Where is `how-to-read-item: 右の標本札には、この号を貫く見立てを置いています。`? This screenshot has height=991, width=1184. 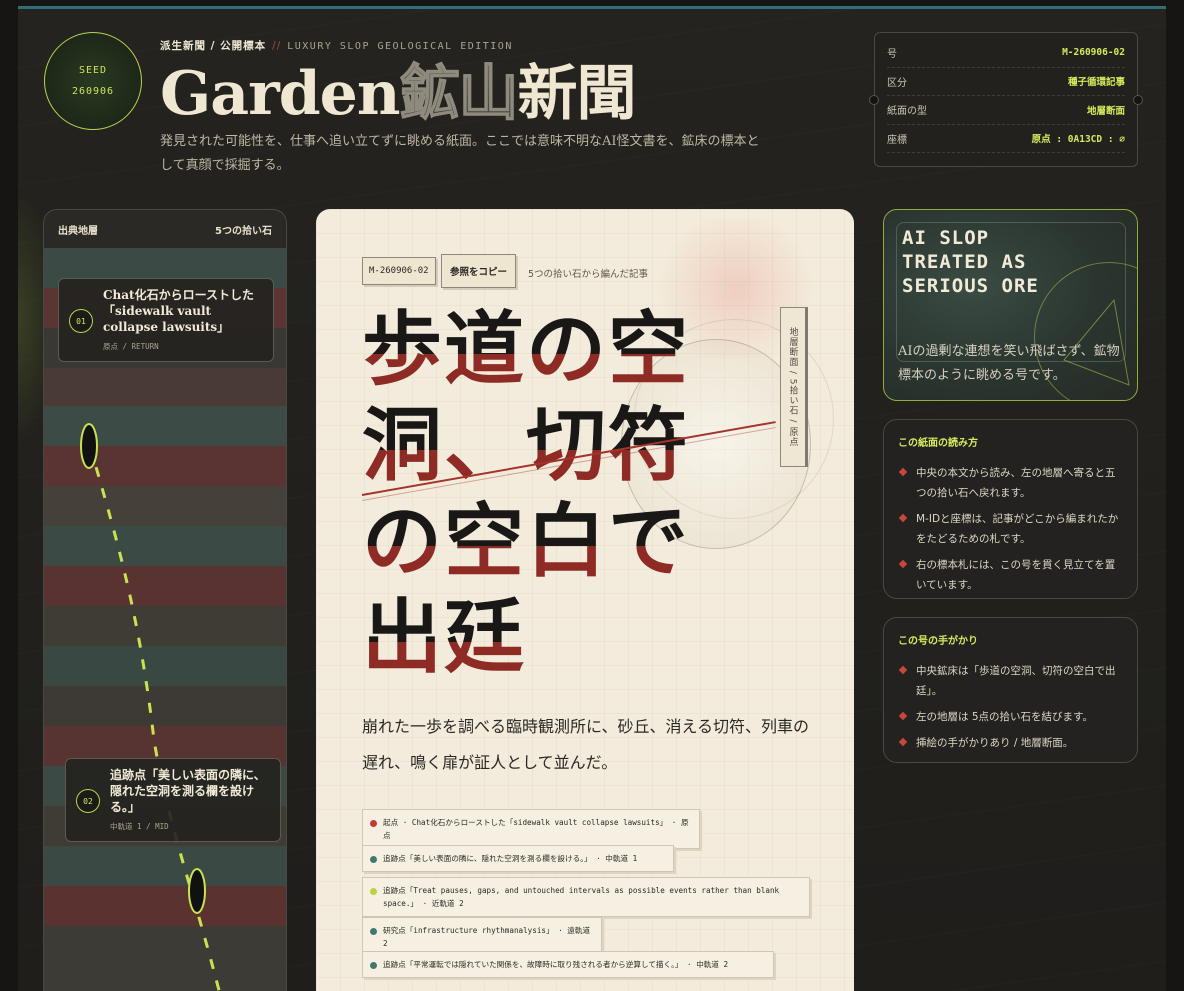
how-to-read-item: 右の標本札には、この号を貫く見立てを置いています。 is located at coordinates (1010, 575).